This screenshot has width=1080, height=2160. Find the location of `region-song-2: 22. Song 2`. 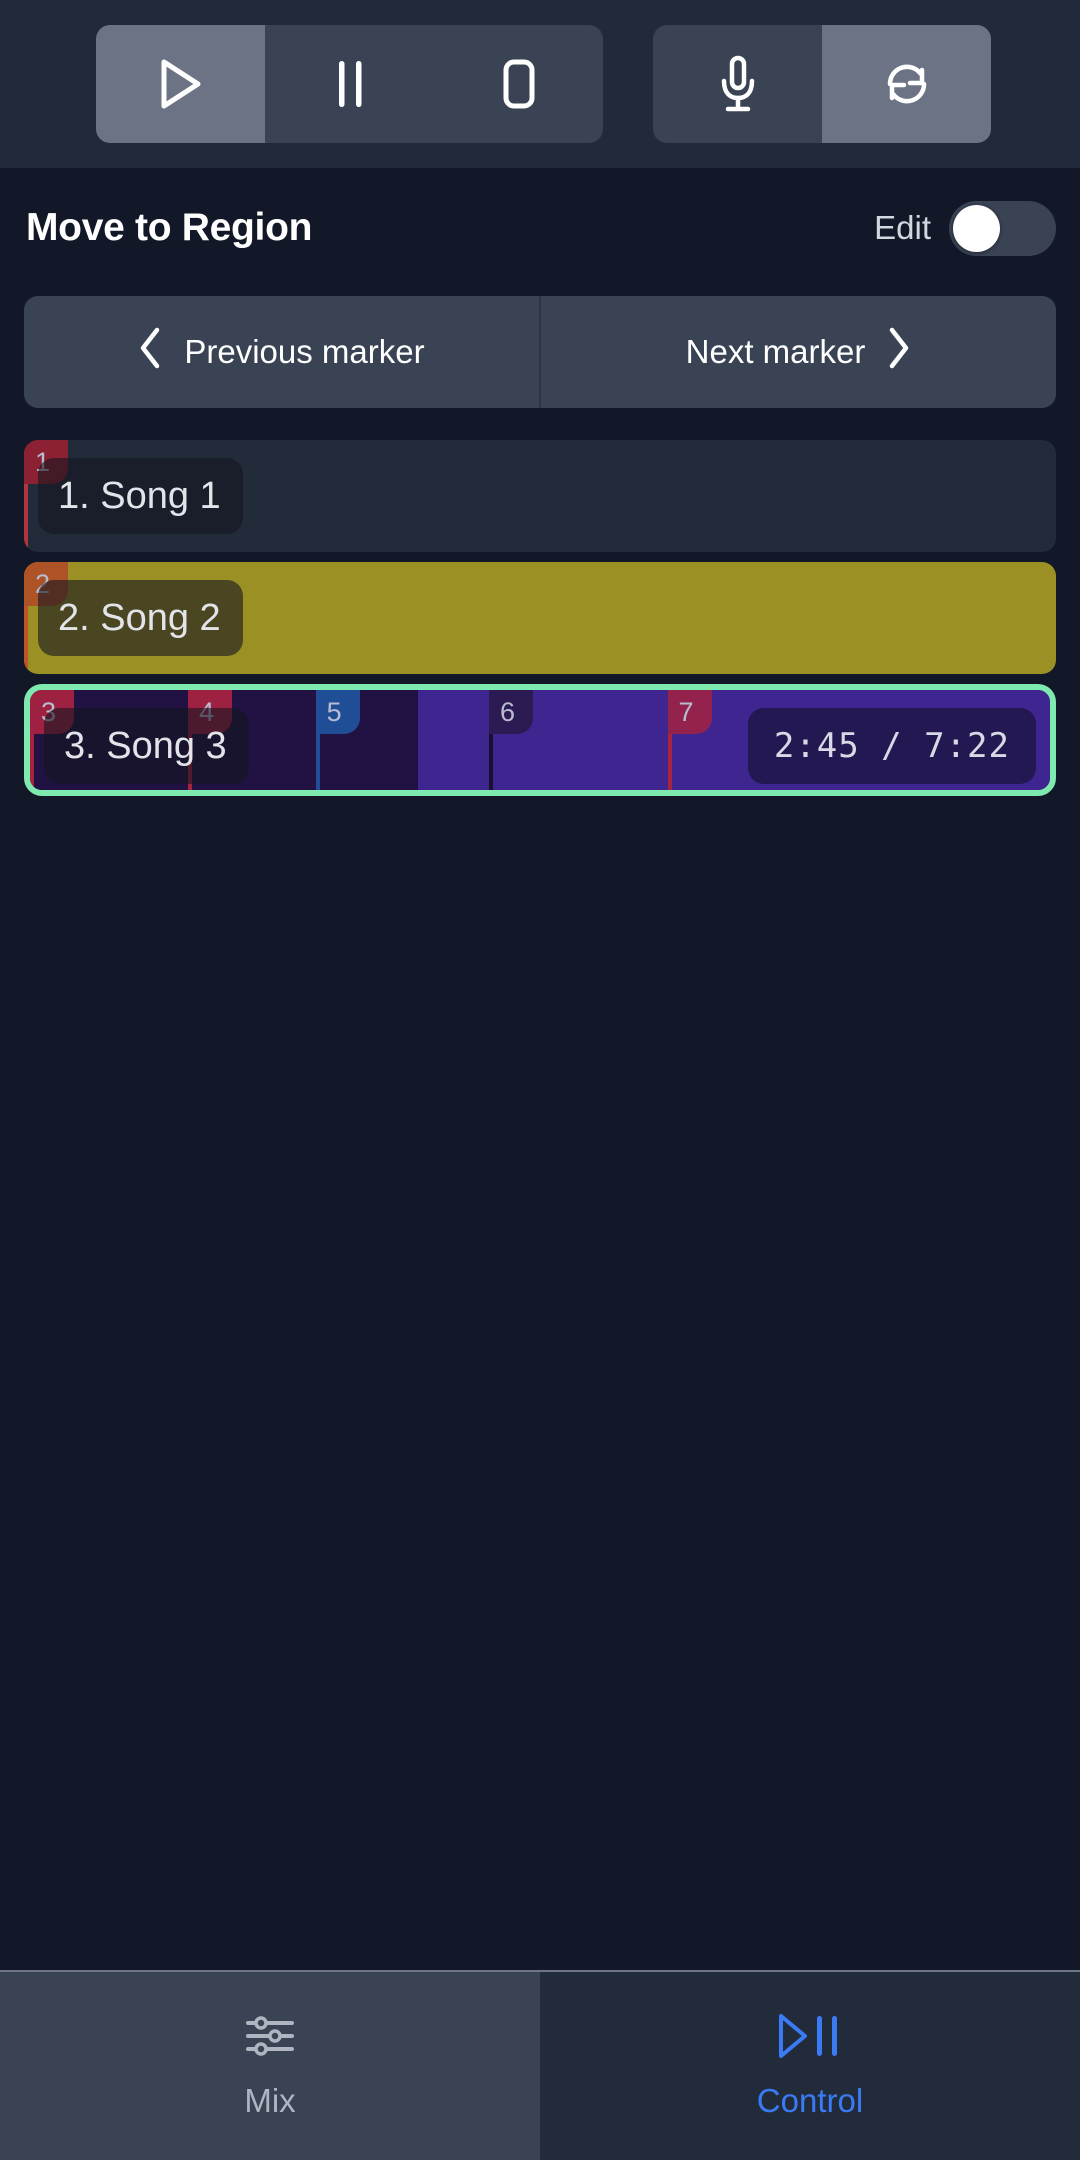

region-song-2: 22. Song 2 is located at coordinates (540, 618).